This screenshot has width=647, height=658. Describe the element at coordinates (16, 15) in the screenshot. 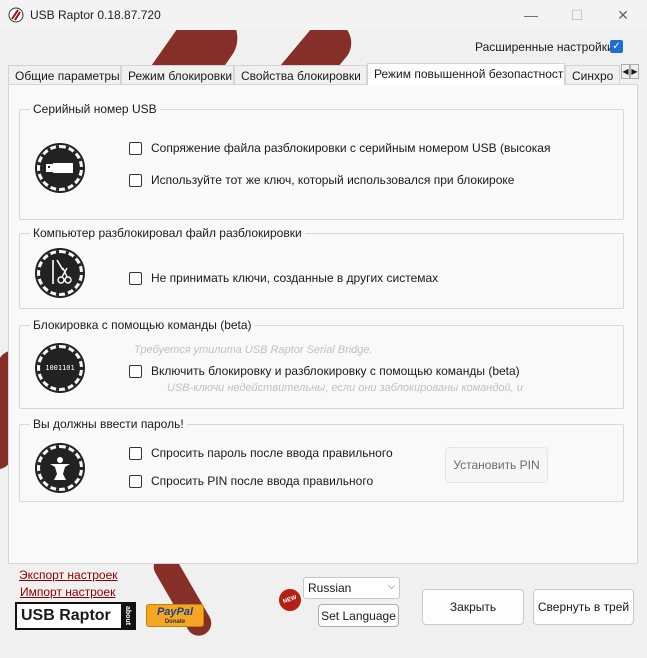

I see `app-icon` at that location.